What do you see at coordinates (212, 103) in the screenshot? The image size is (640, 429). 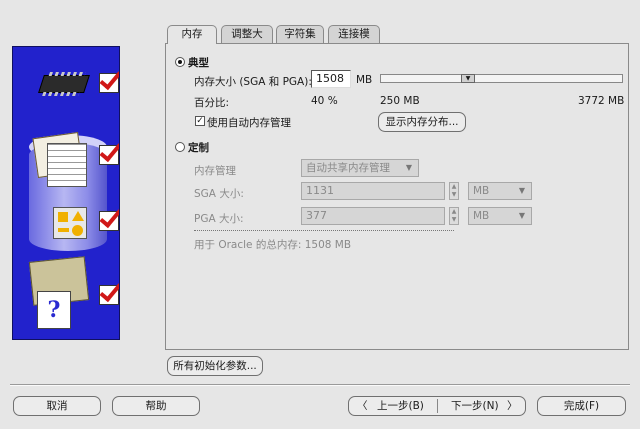 I see `percentage-label: 百分比:` at bounding box center [212, 103].